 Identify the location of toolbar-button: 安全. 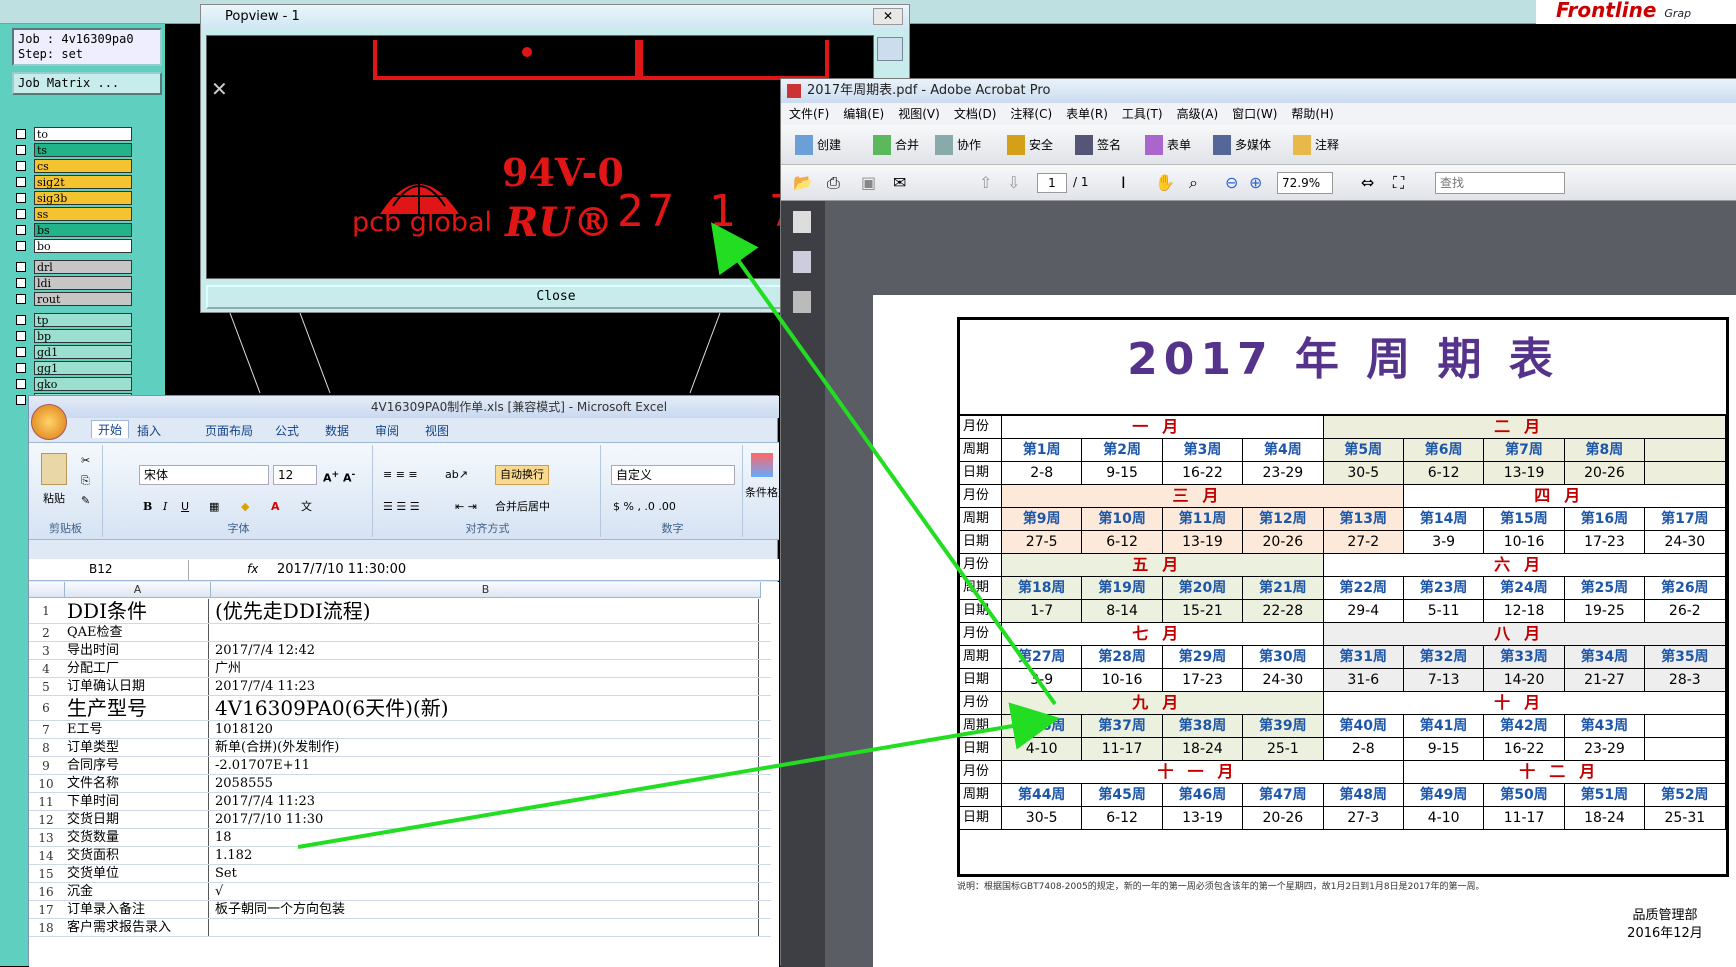
(1041, 145).